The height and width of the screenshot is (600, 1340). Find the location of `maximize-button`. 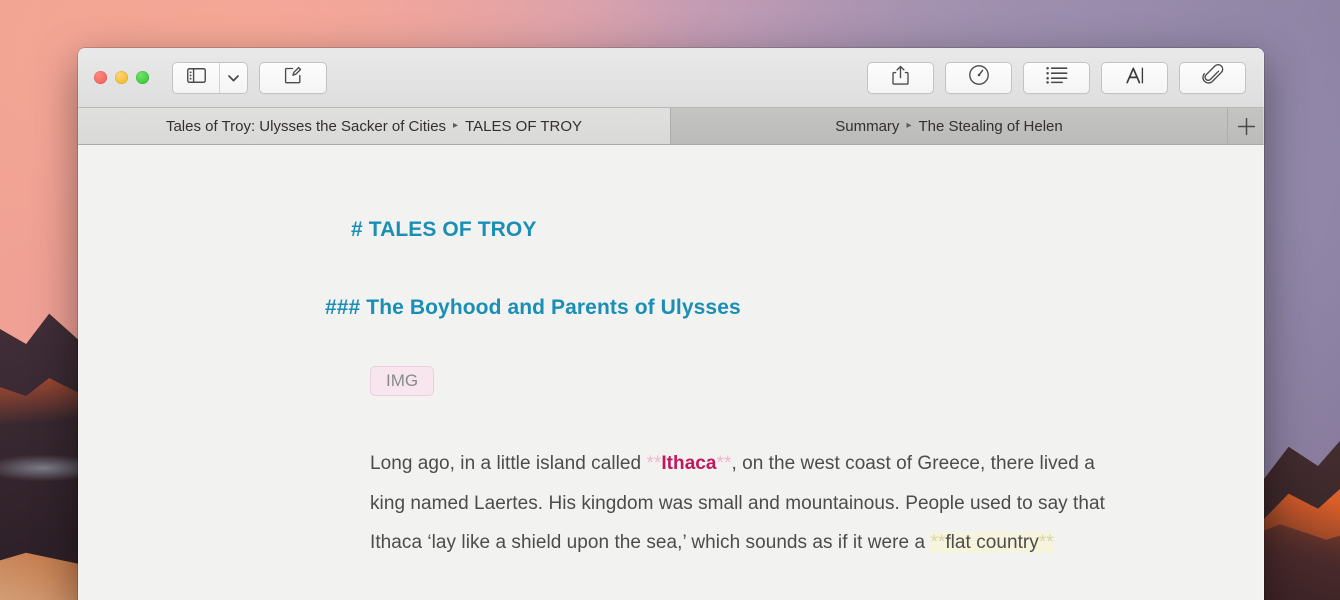

maximize-button is located at coordinates (142, 77).